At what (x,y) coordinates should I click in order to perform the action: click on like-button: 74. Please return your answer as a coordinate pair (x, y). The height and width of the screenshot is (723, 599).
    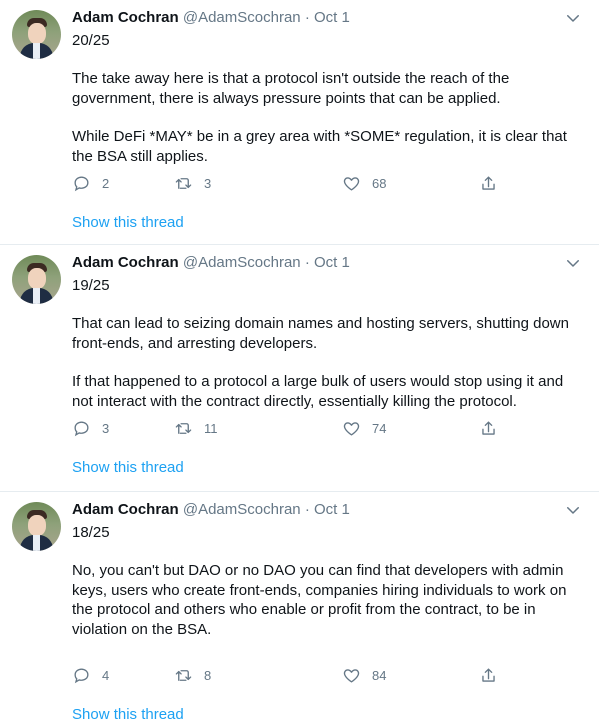
    Looking at the image, I should click on (364, 428).